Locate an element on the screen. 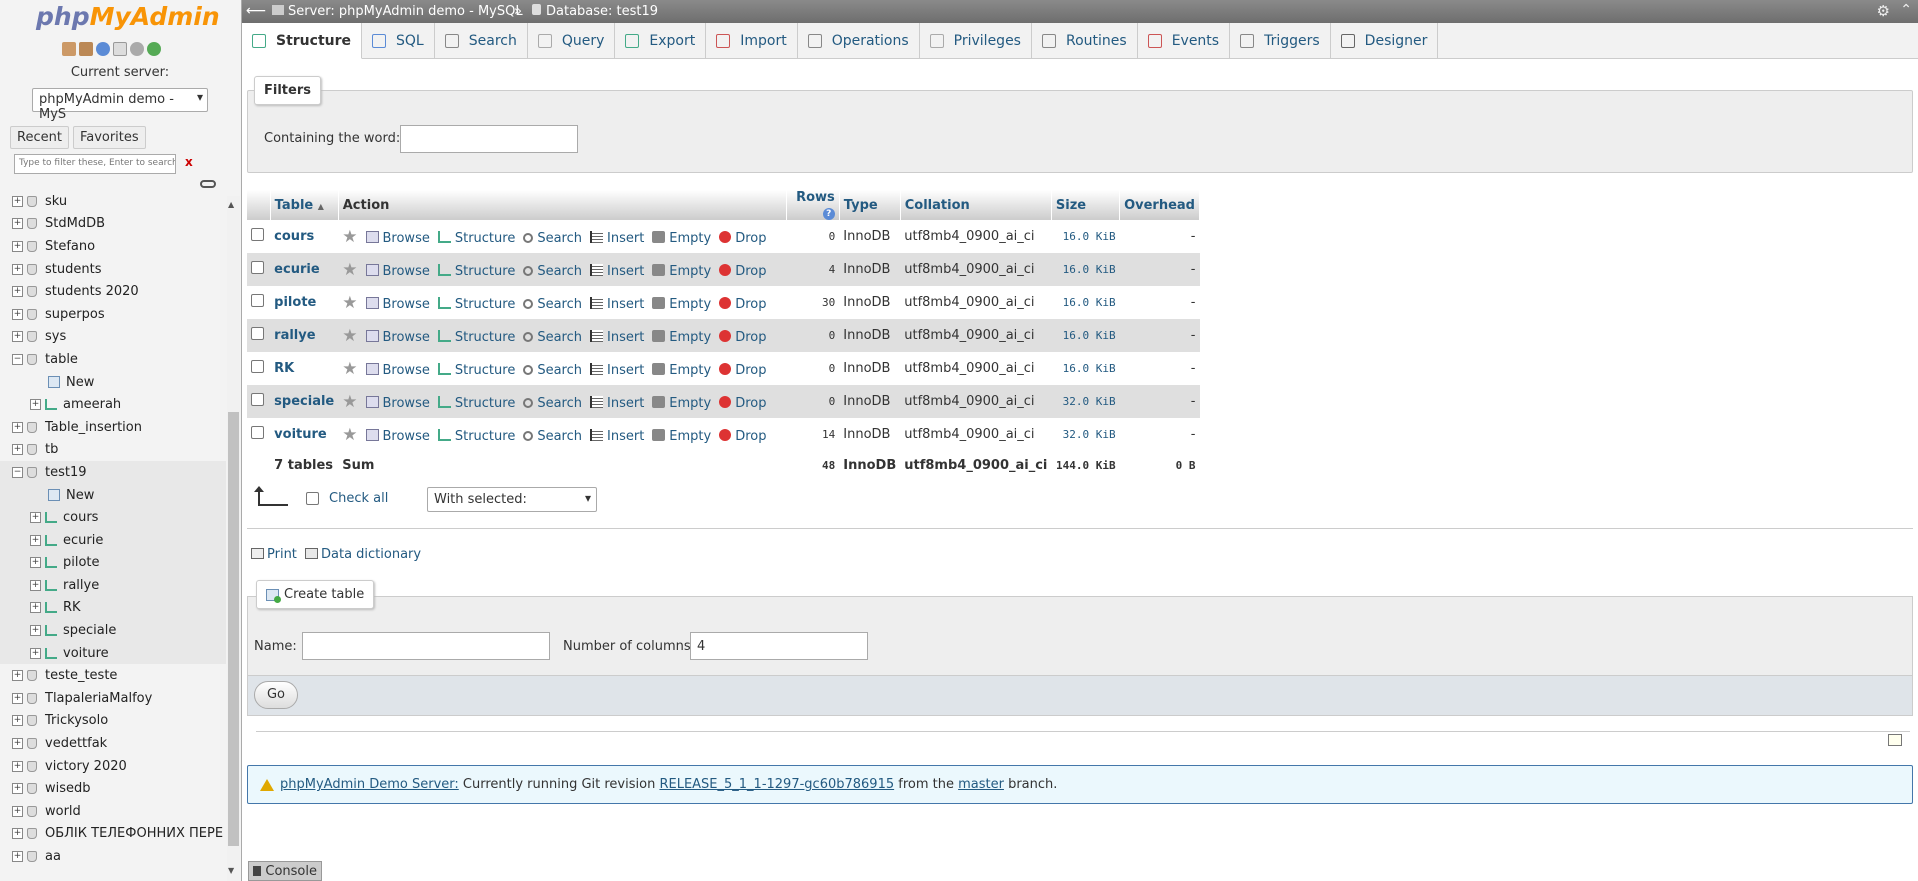 Image resolution: width=1918 pixels, height=881 pixels. sidebar-scroll-thumb is located at coordinates (233, 629).